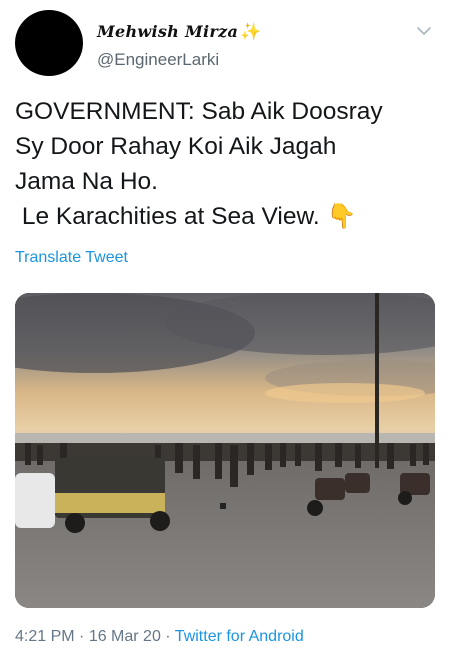 This screenshot has height=660, width=450. What do you see at coordinates (158, 60) in the screenshot?
I see `author-handle: @EngineerLarki` at bounding box center [158, 60].